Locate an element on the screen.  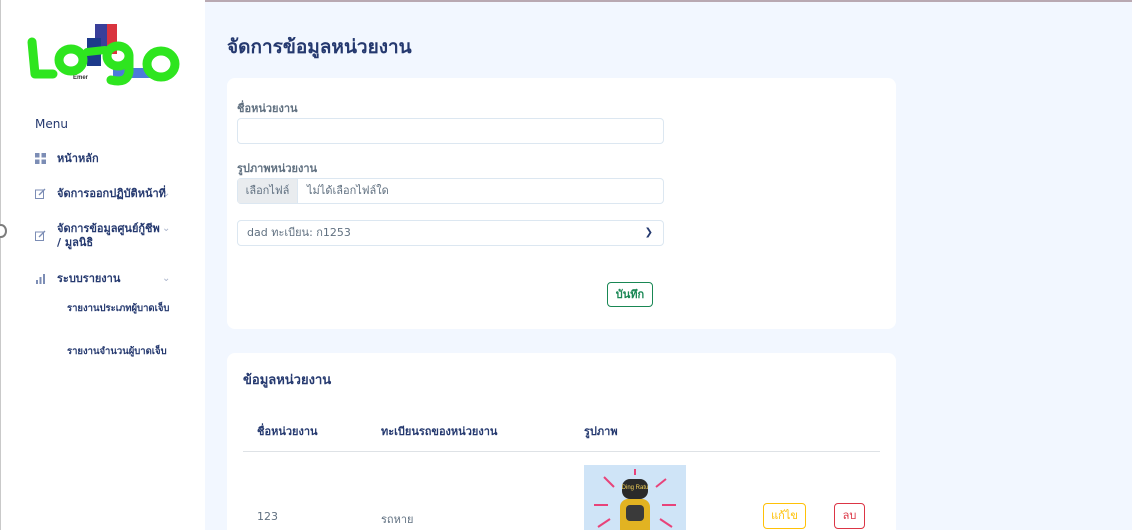
sidebar-subitem-injury-count-report: รายงานจำนวนผู้บาดเจ็บ is located at coordinates (122, 352).